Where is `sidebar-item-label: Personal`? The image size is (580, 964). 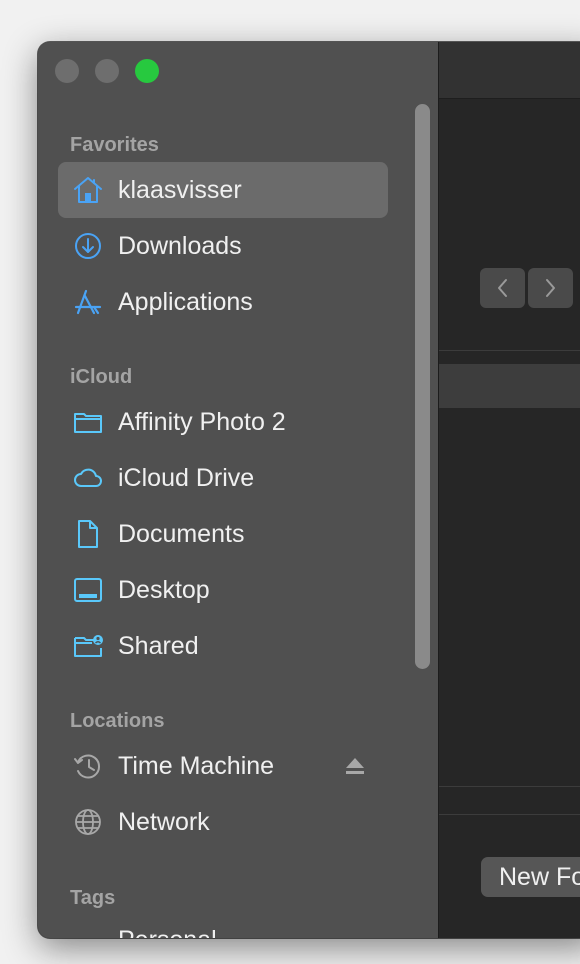
sidebar-item-label: Personal is located at coordinates (167, 932).